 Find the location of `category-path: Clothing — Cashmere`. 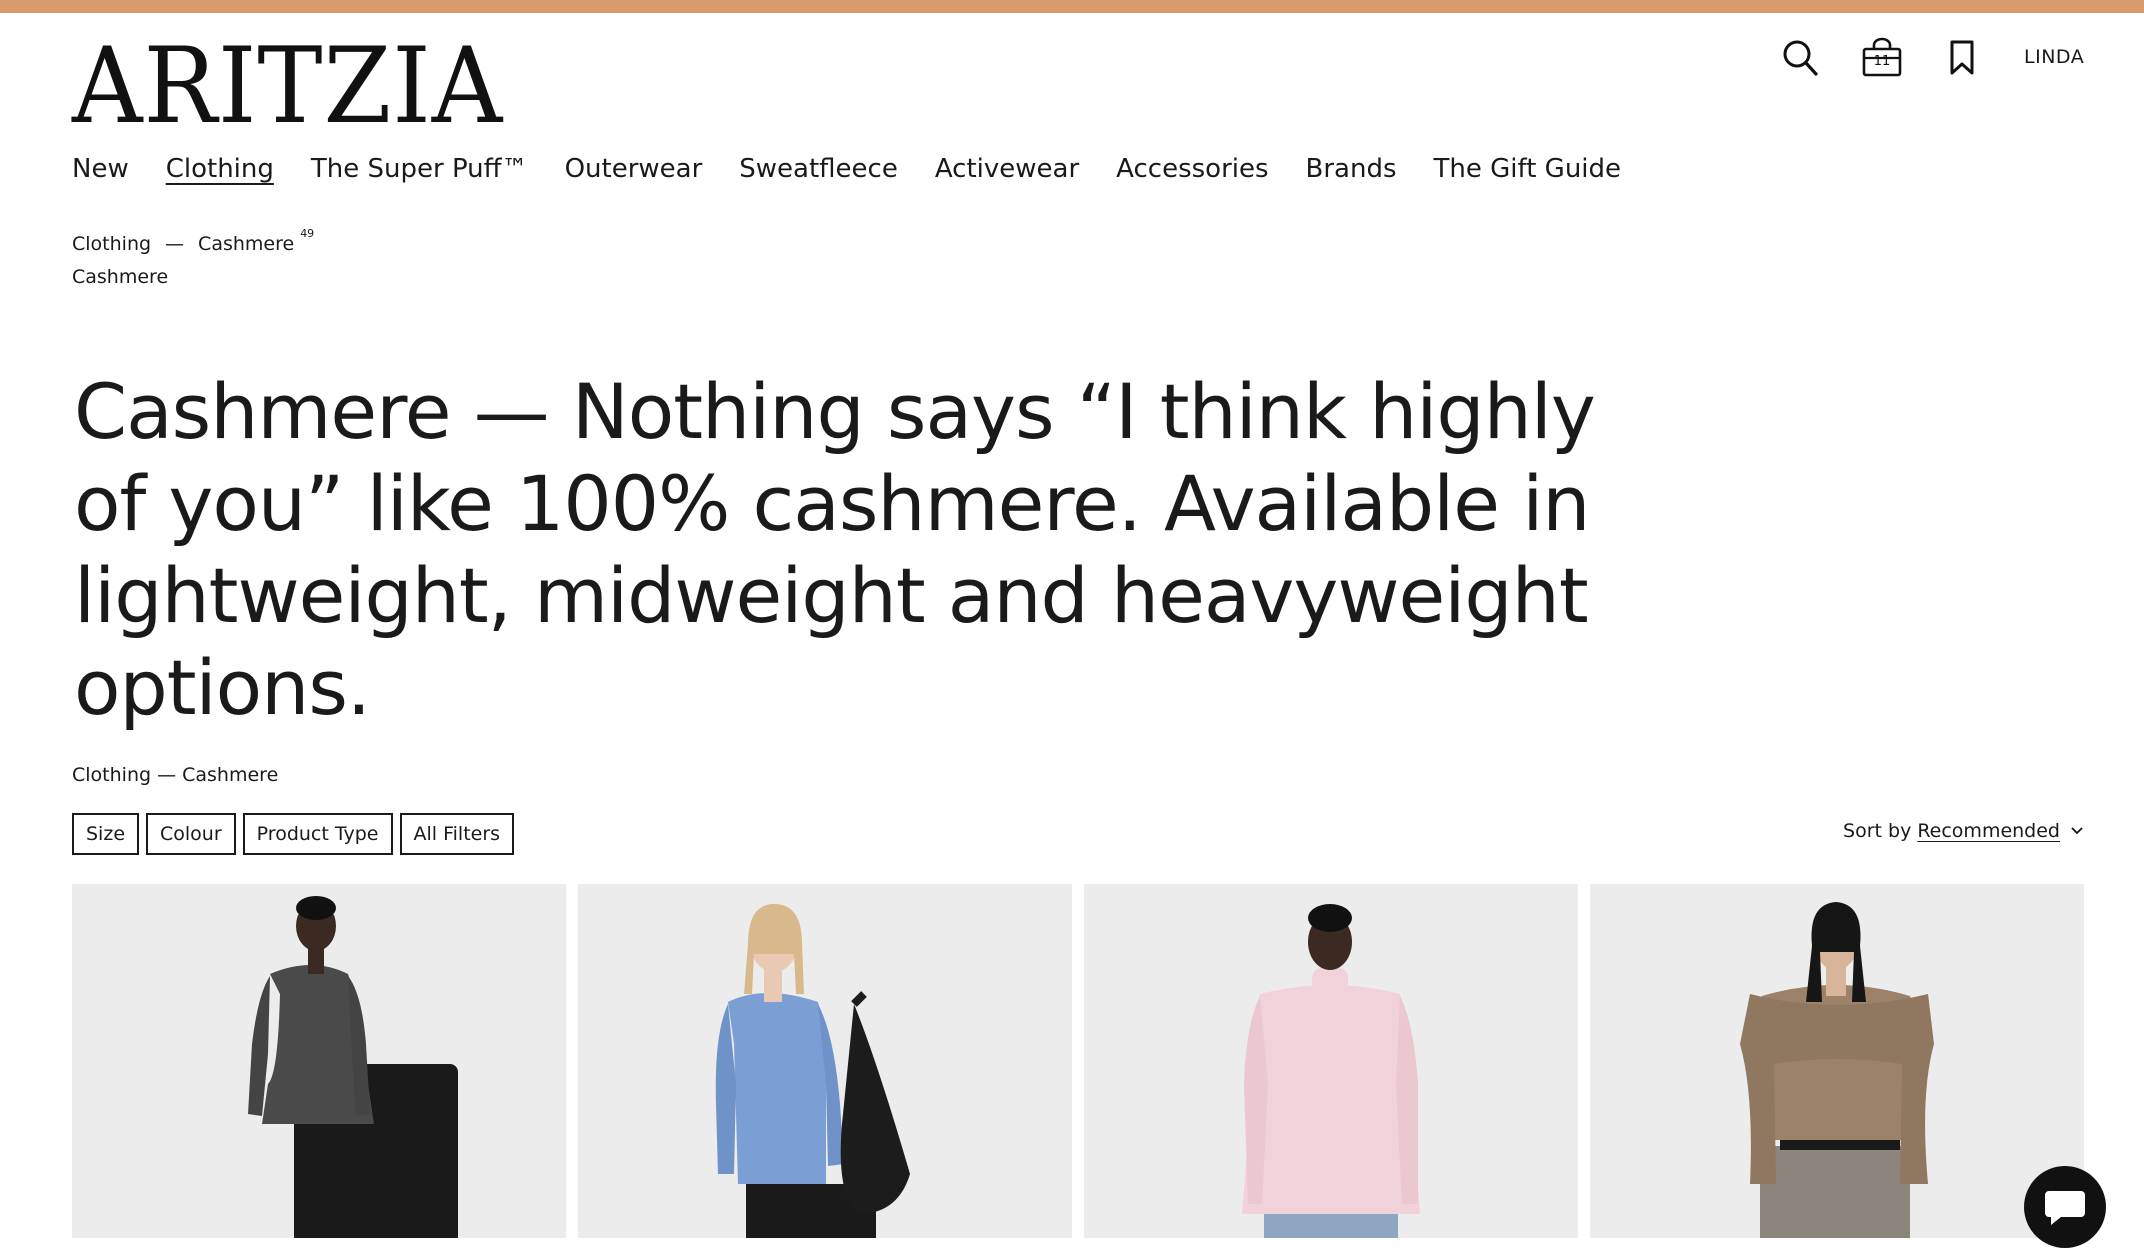

category-path: Clothing — Cashmere is located at coordinates (175, 775).